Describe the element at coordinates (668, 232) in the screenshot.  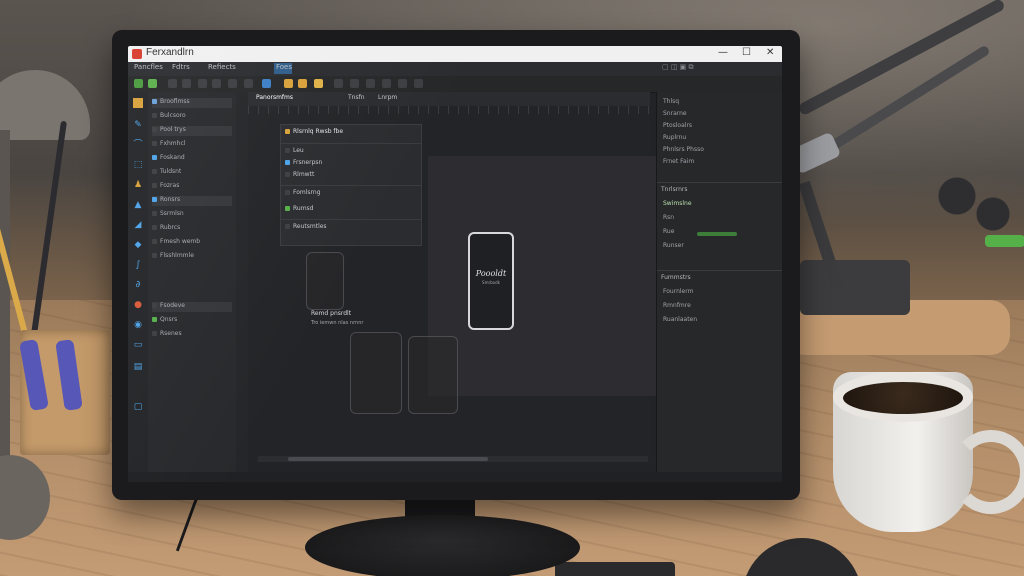
I see `property-row: Rue` at that location.